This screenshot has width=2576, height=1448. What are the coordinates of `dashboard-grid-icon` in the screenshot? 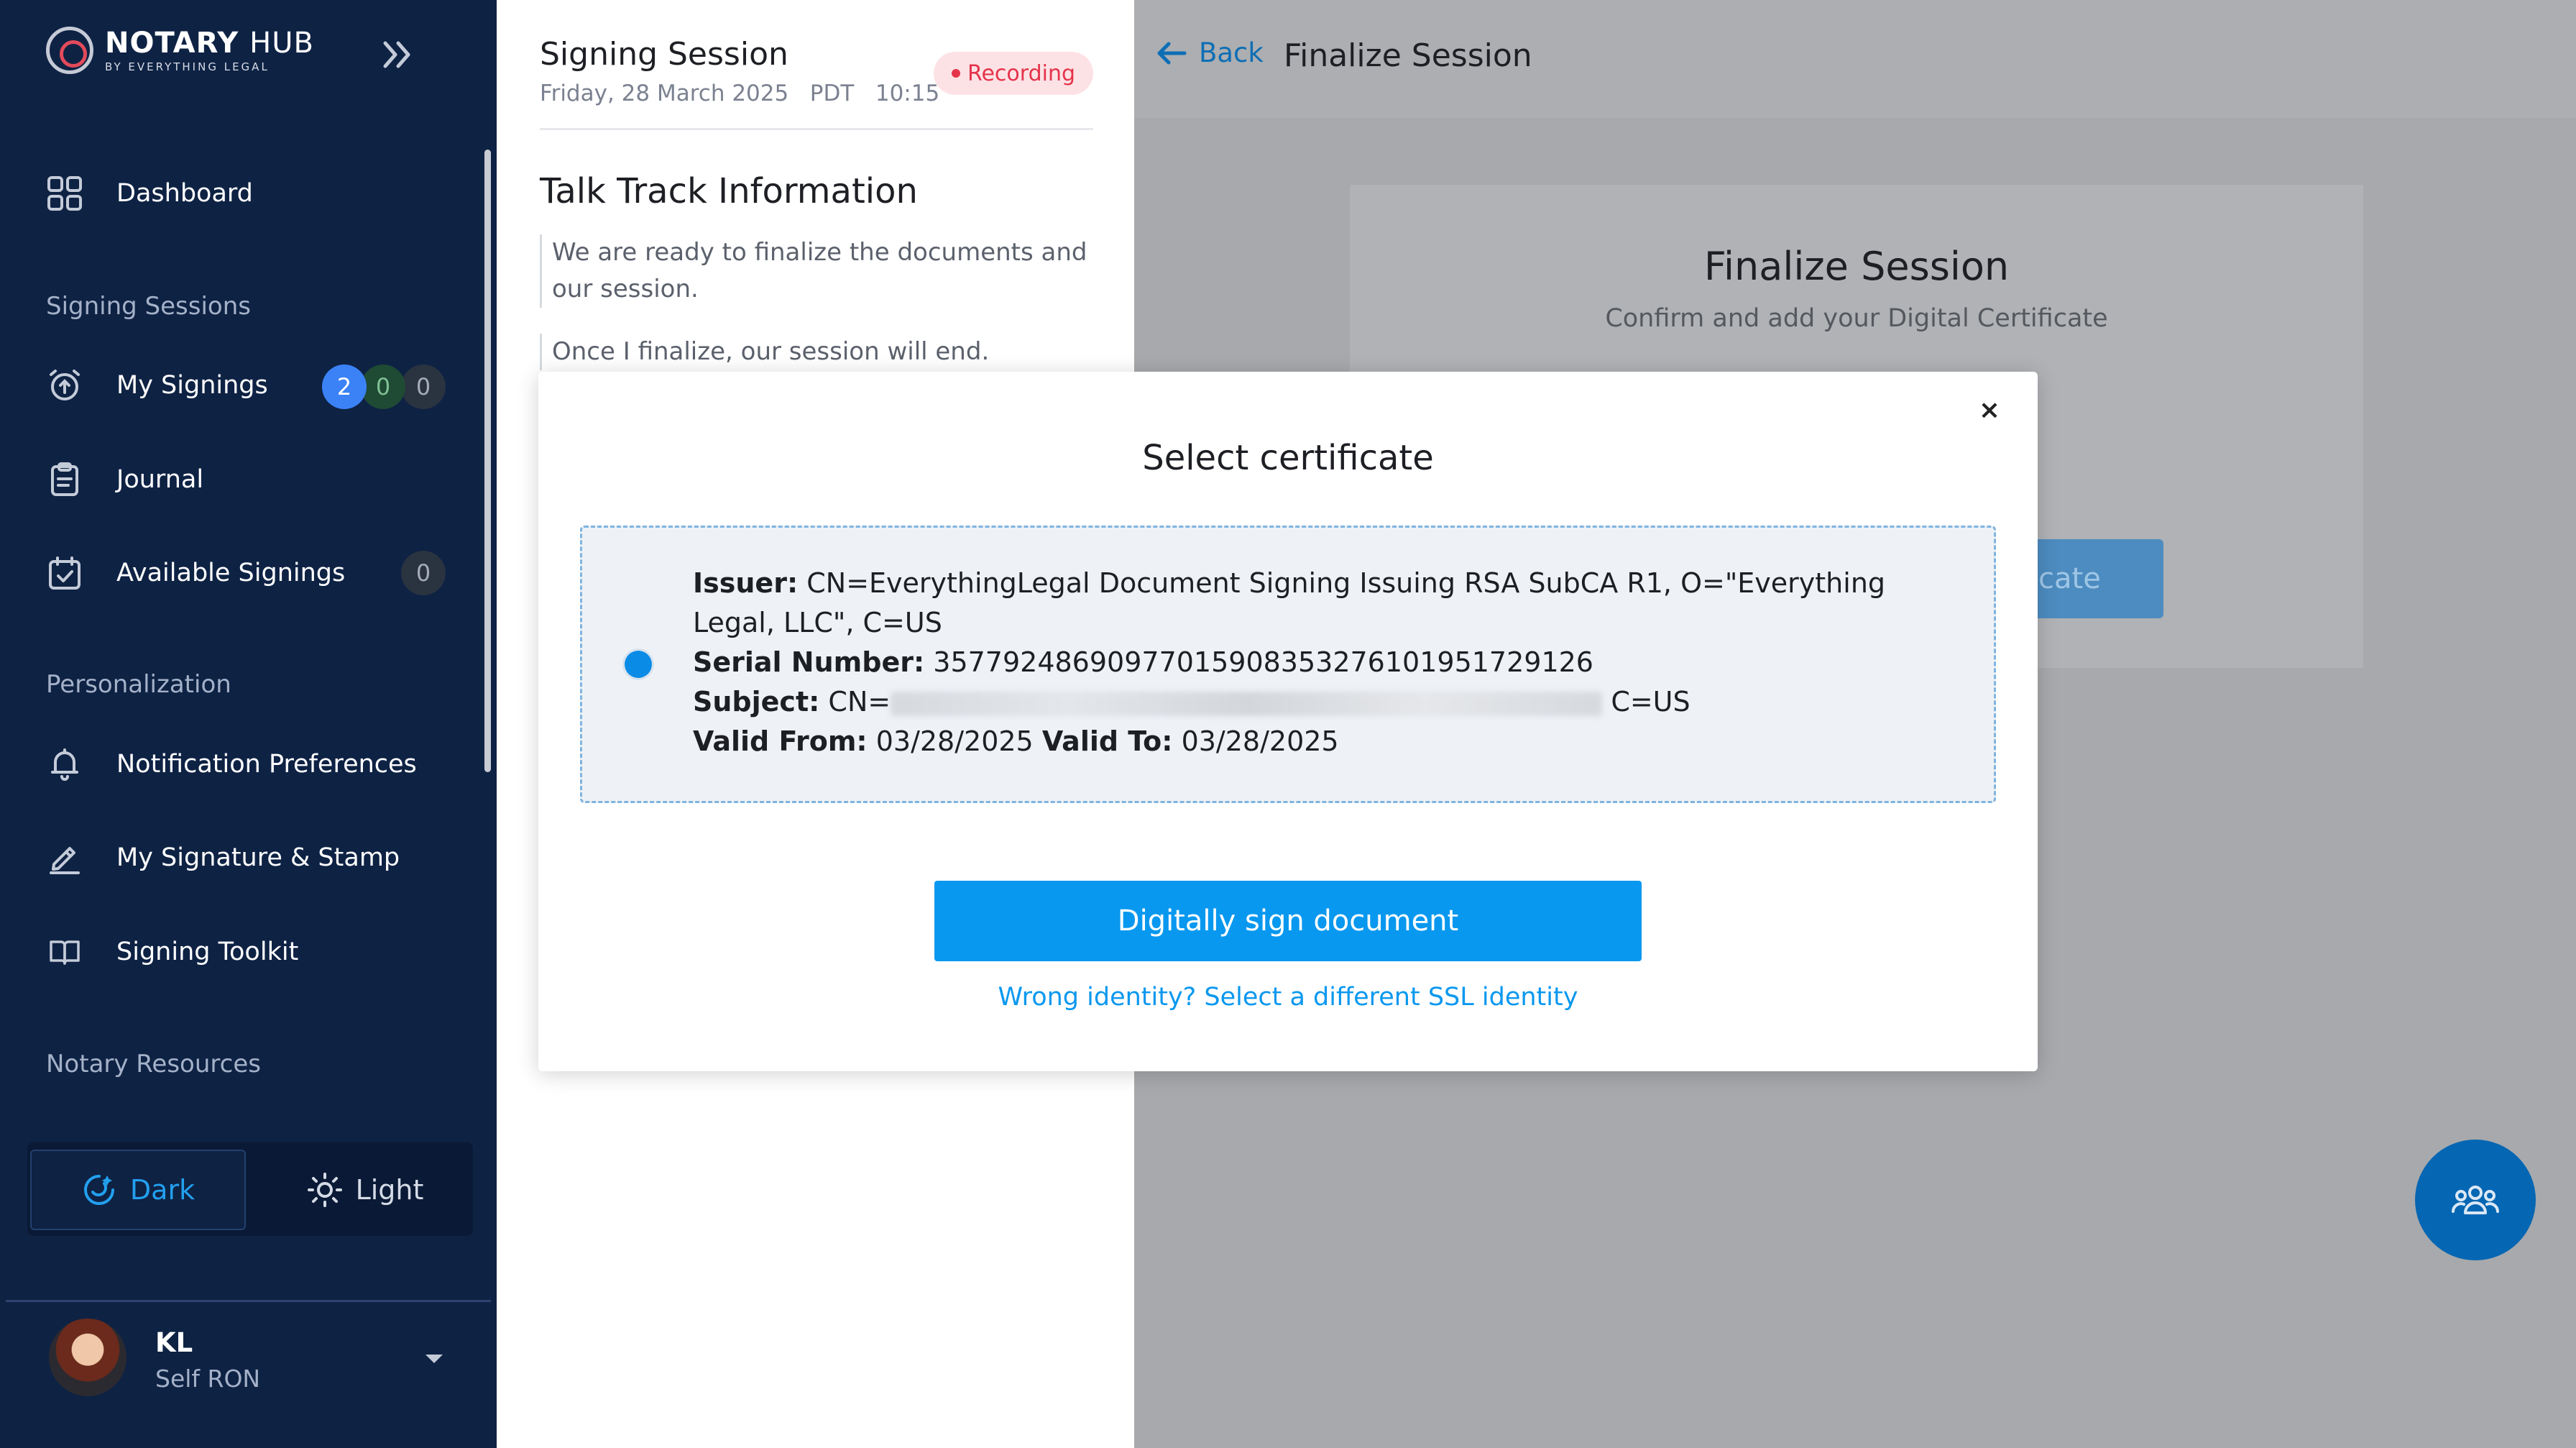 It's located at (65, 193).